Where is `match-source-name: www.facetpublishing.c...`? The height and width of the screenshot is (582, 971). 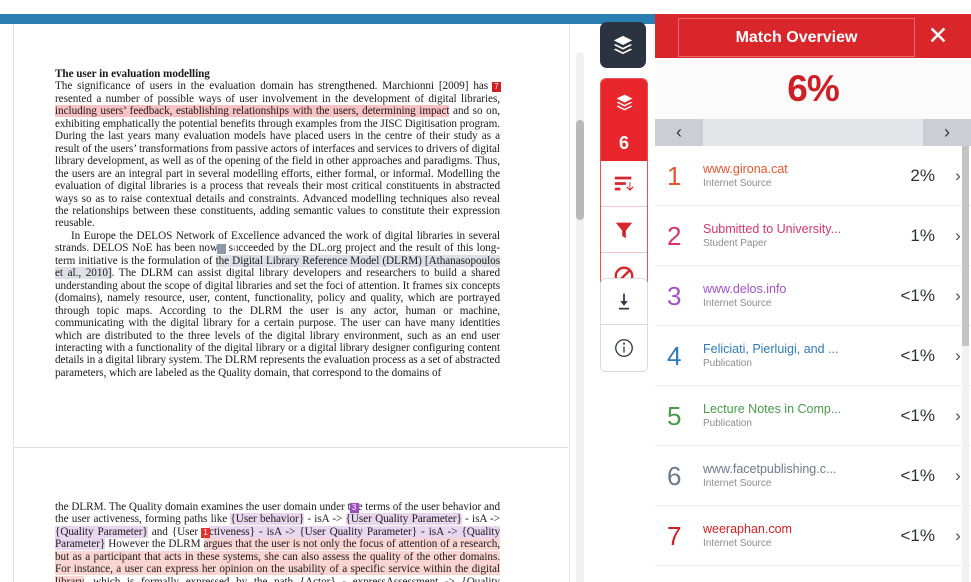 match-source-name: www.facetpublishing.c... is located at coordinates (800, 469).